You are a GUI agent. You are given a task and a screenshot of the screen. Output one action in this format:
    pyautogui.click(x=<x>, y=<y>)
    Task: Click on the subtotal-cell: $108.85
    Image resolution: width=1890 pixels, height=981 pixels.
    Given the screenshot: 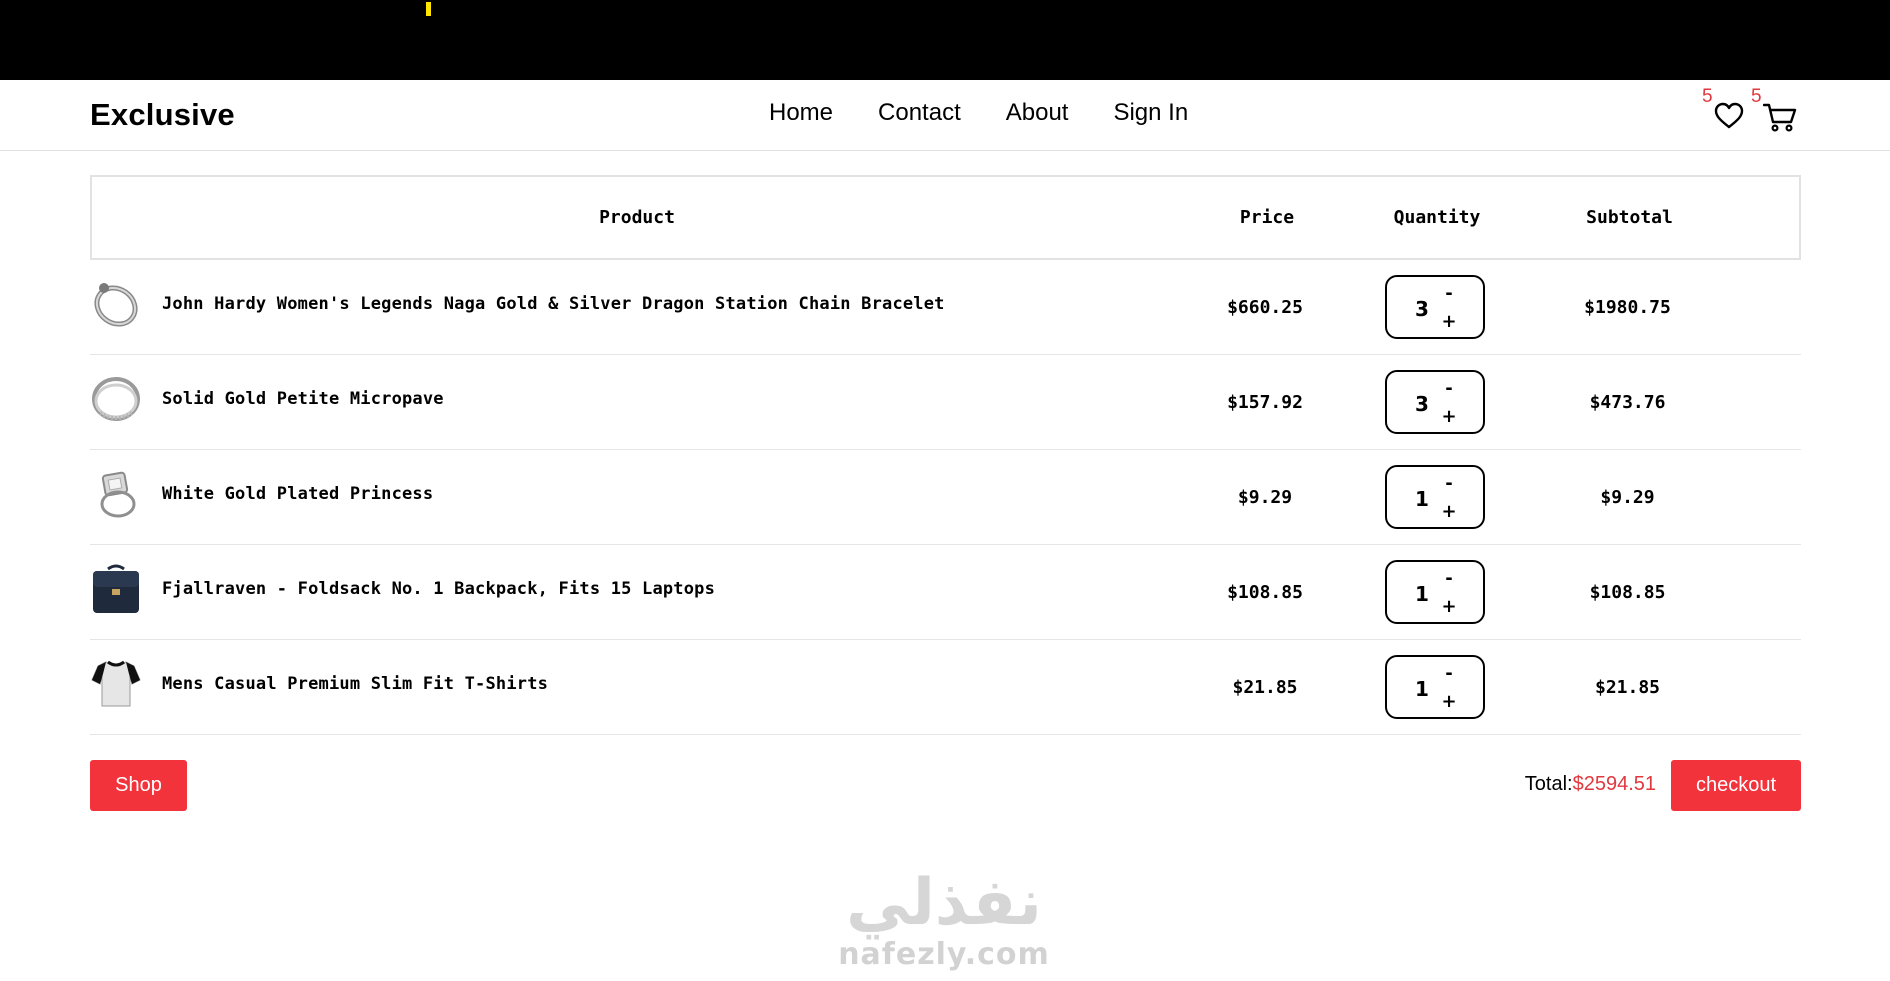 What is the action you would take?
    pyautogui.click(x=1627, y=592)
    